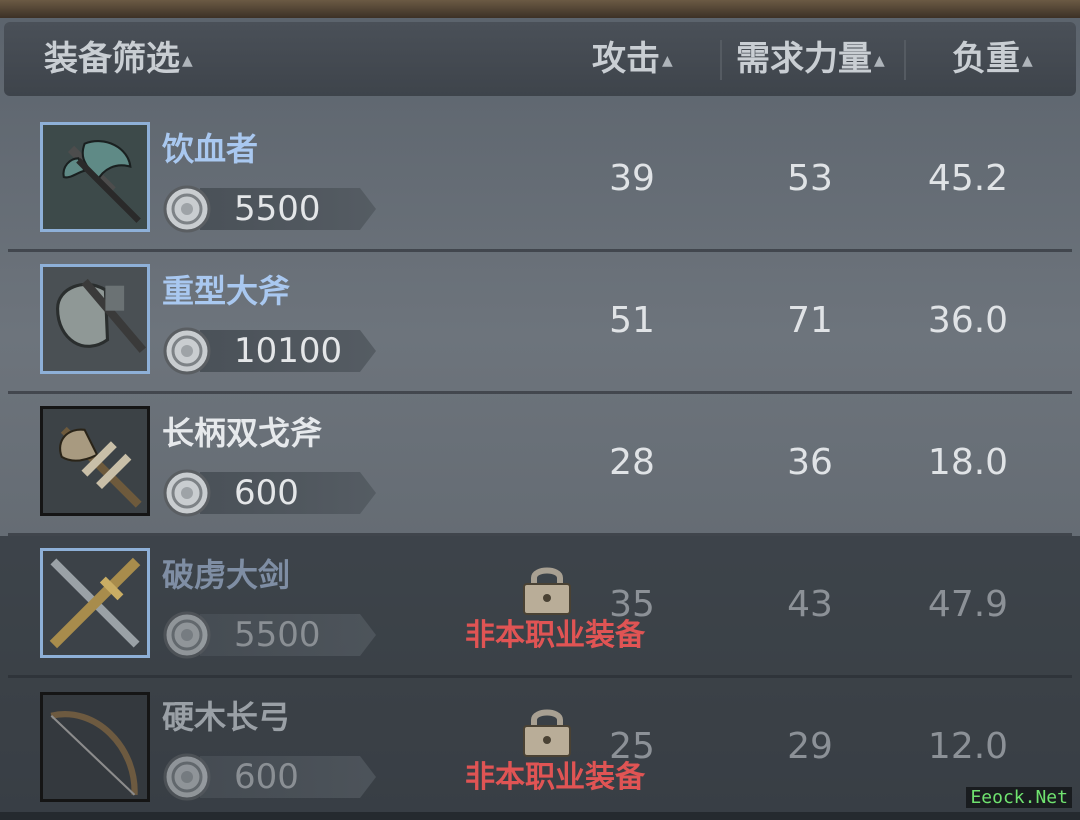  Describe the element at coordinates (810, 746) in the screenshot. I see `strength-value: 29` at that location.